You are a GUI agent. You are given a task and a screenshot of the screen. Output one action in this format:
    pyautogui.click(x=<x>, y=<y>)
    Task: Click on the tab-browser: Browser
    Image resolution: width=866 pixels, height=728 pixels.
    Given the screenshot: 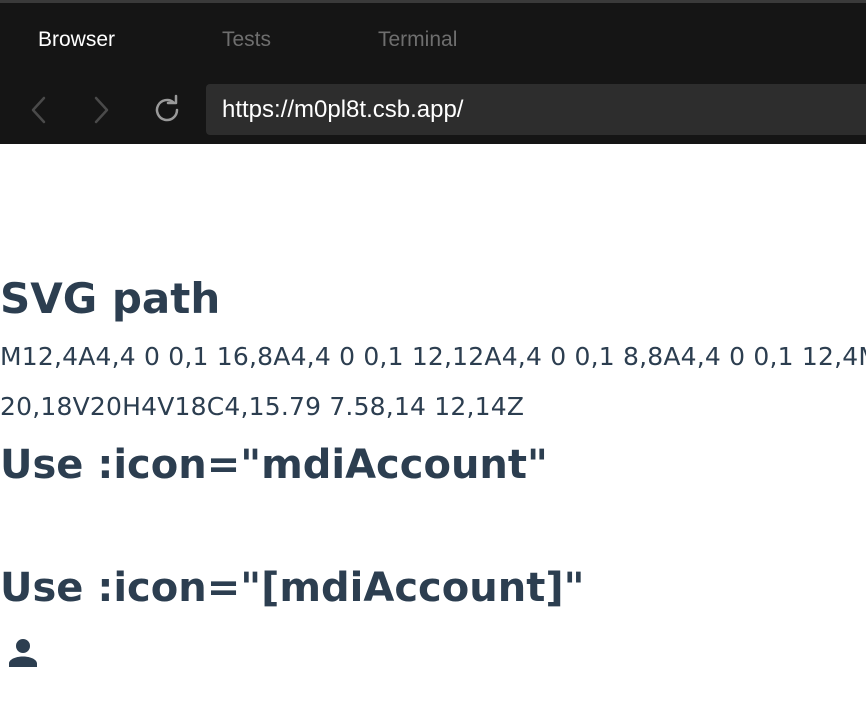 What is the action you would take?
    pyautogui.click(x=76, y=40)
    